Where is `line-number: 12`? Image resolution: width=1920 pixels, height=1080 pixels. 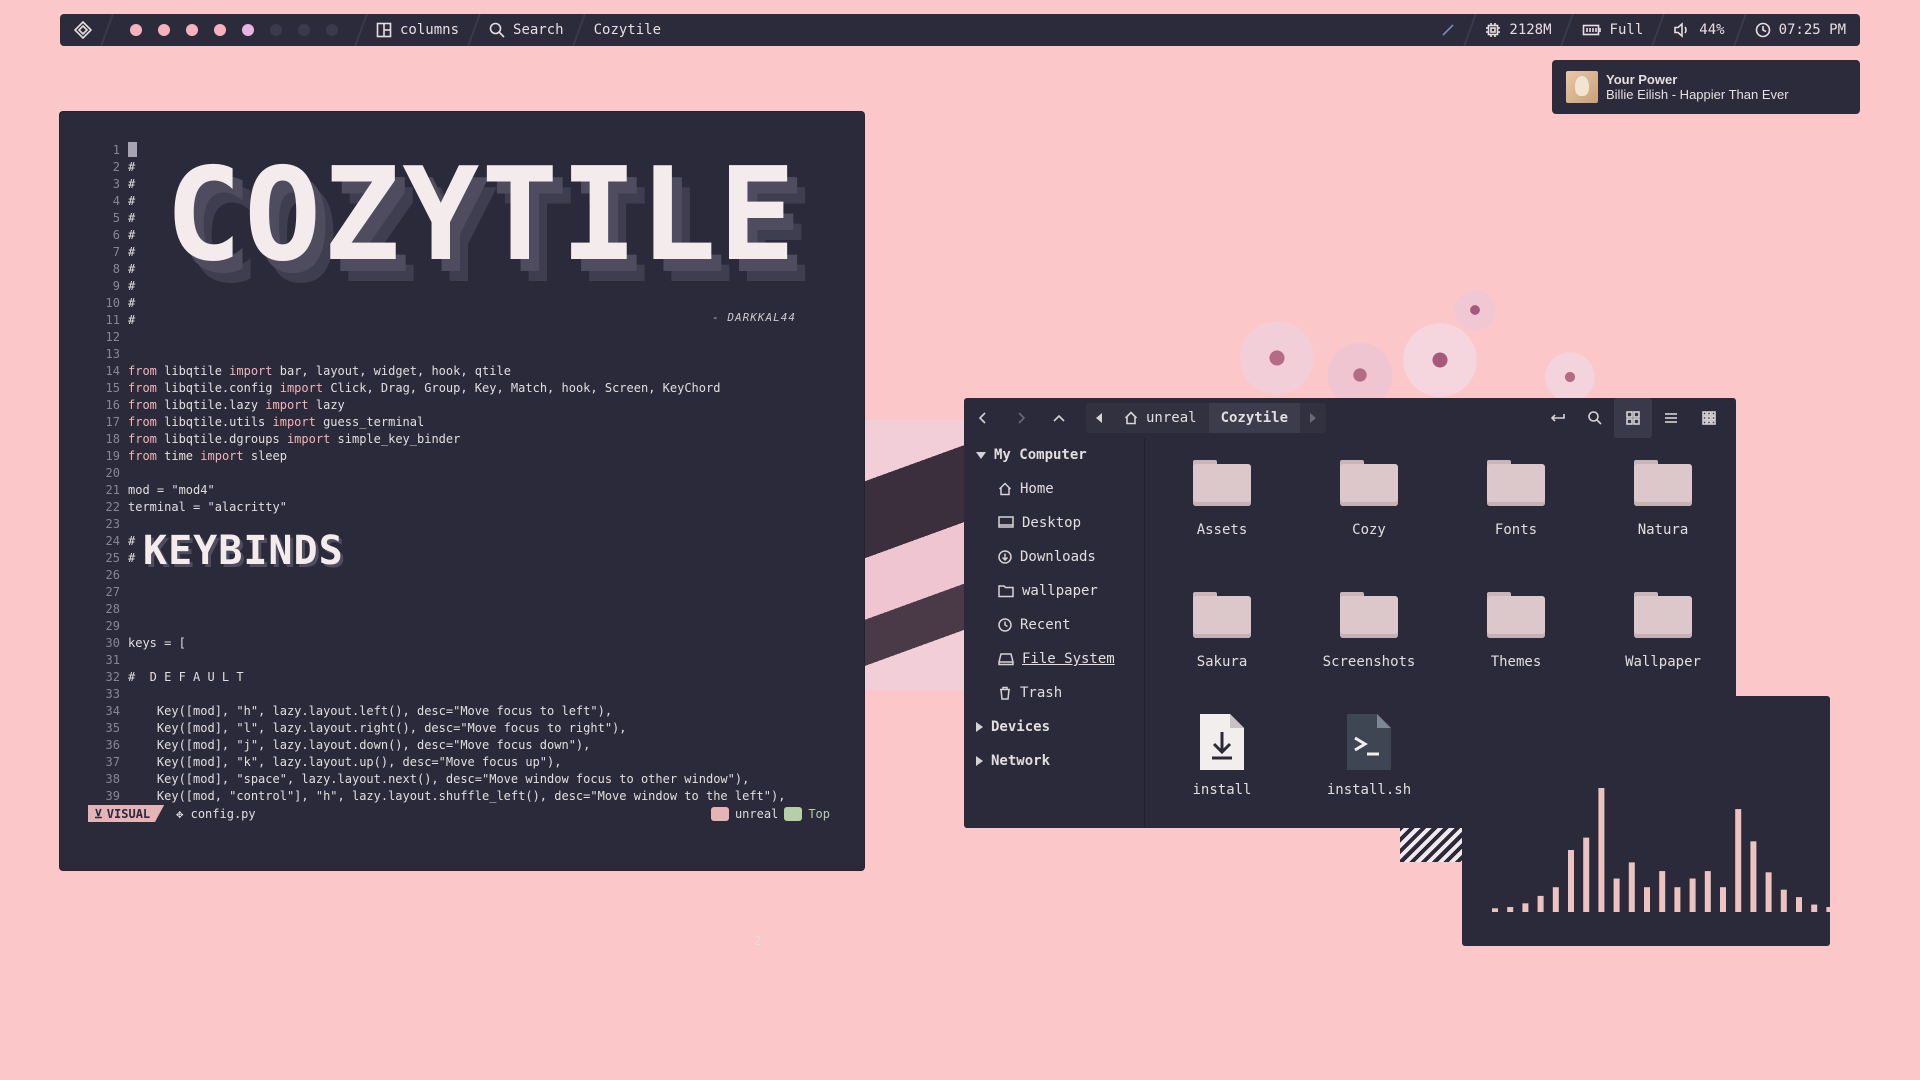 line-number: 12 is located at coordinates (112, 337).